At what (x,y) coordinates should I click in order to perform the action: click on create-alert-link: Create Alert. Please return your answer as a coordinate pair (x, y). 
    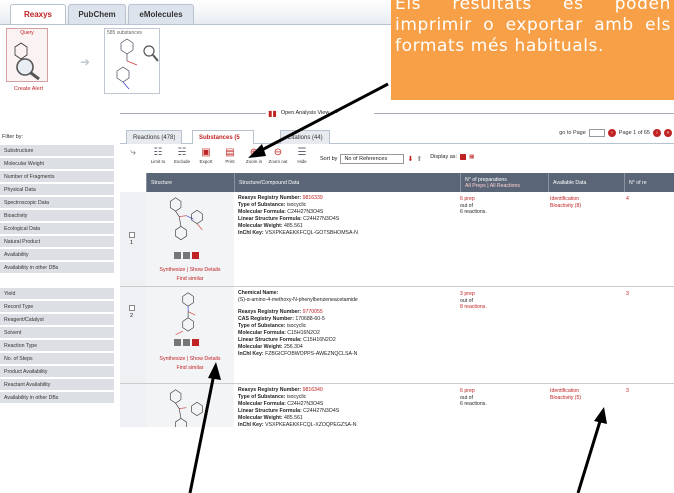
    Looking at the image, I should click on (28, 89).